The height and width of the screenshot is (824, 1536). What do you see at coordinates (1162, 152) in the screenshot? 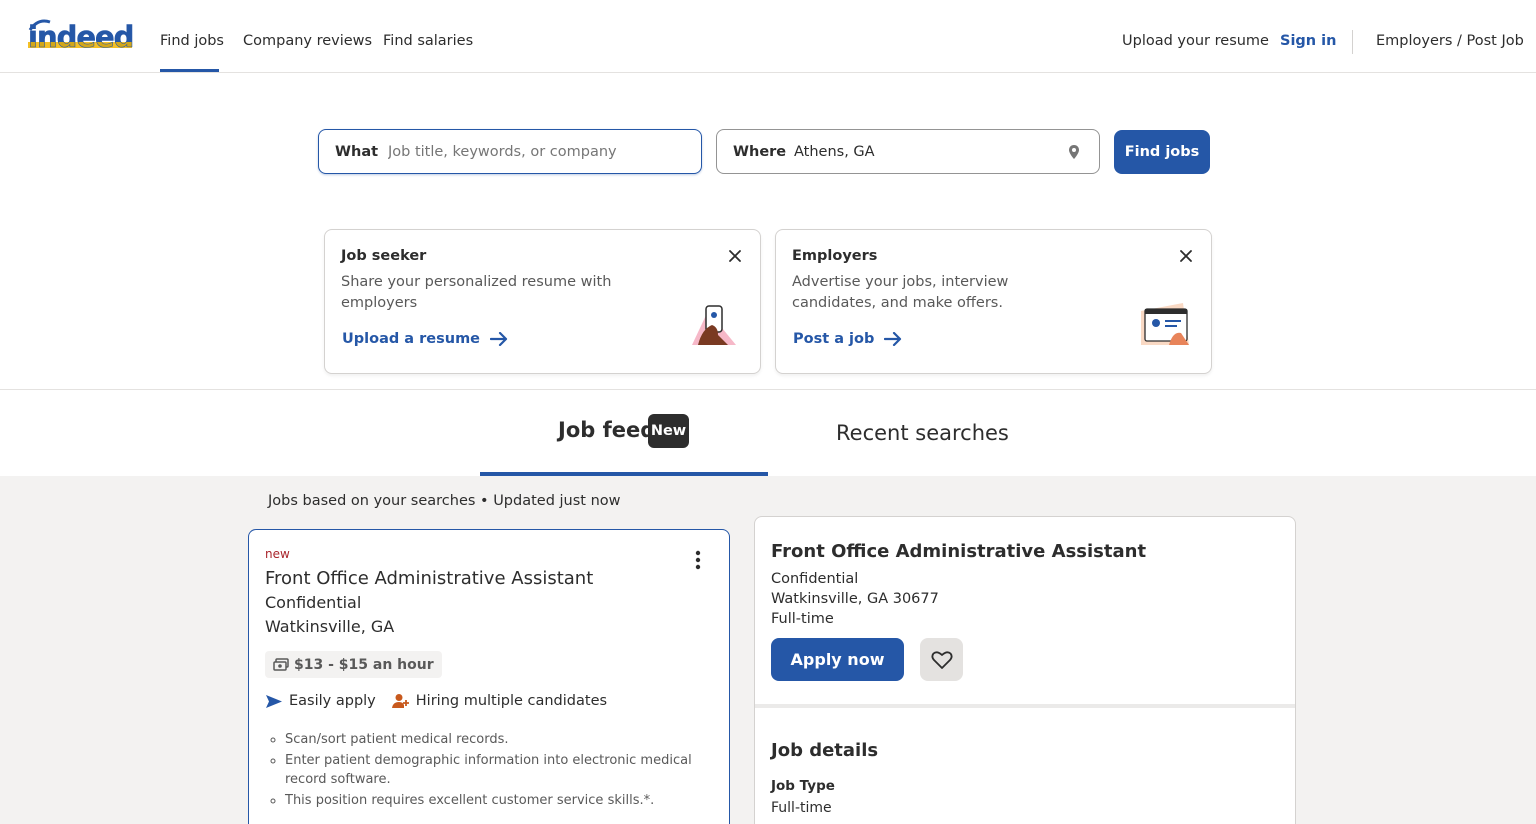
I see `find-jobs-button: Find jobs` at bounding box center [1162, 152].